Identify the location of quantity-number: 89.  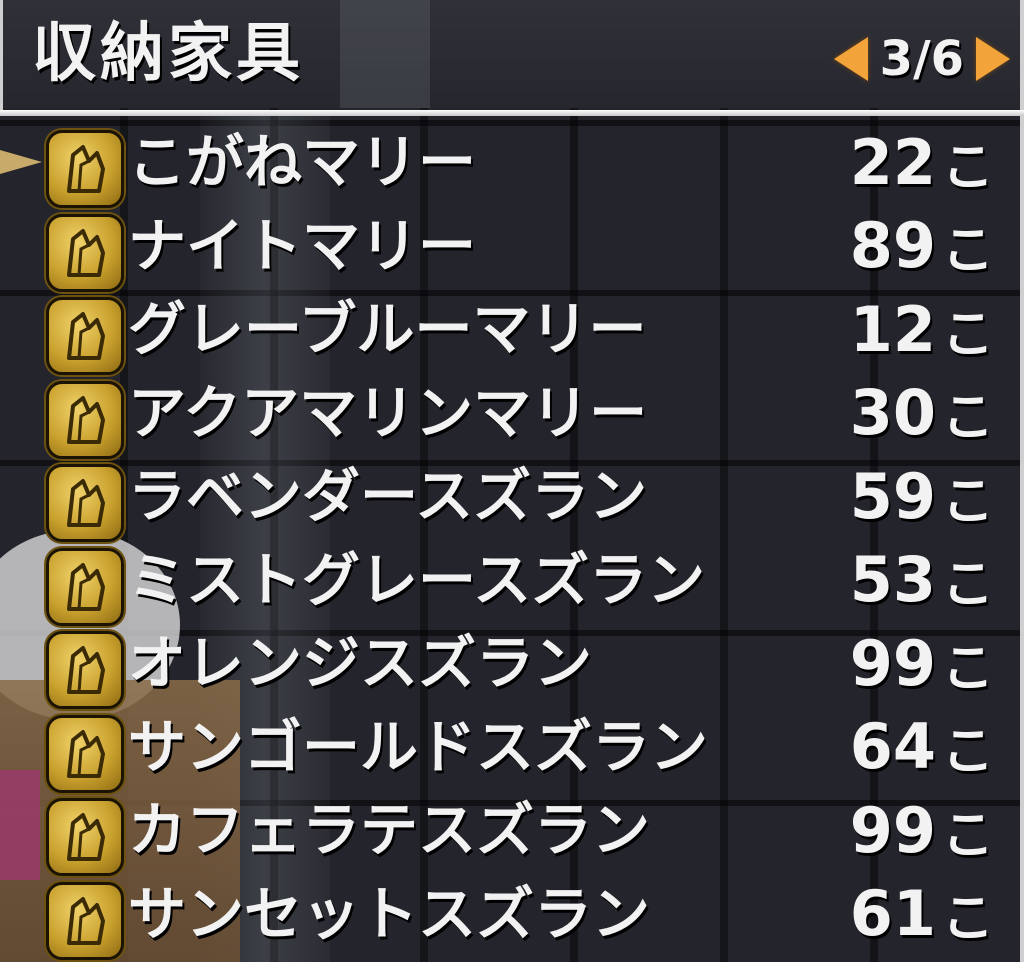
(892, 245).